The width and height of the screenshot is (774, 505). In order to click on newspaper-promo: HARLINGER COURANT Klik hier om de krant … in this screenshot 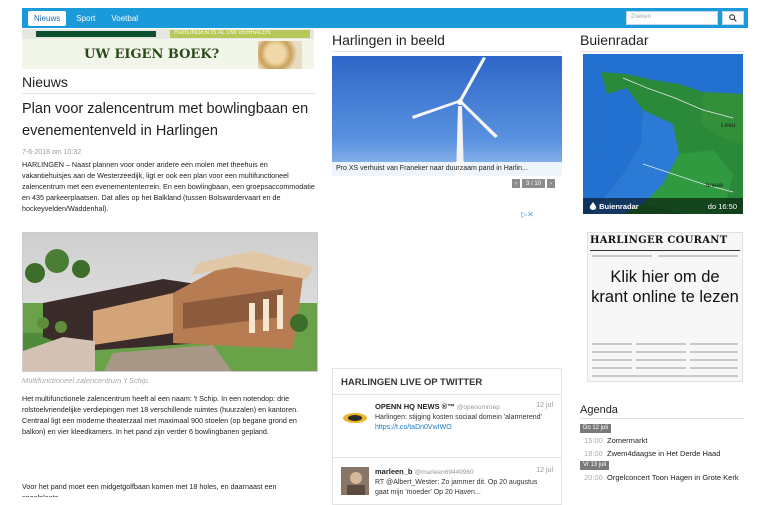, I will do `click(665, 307)`.